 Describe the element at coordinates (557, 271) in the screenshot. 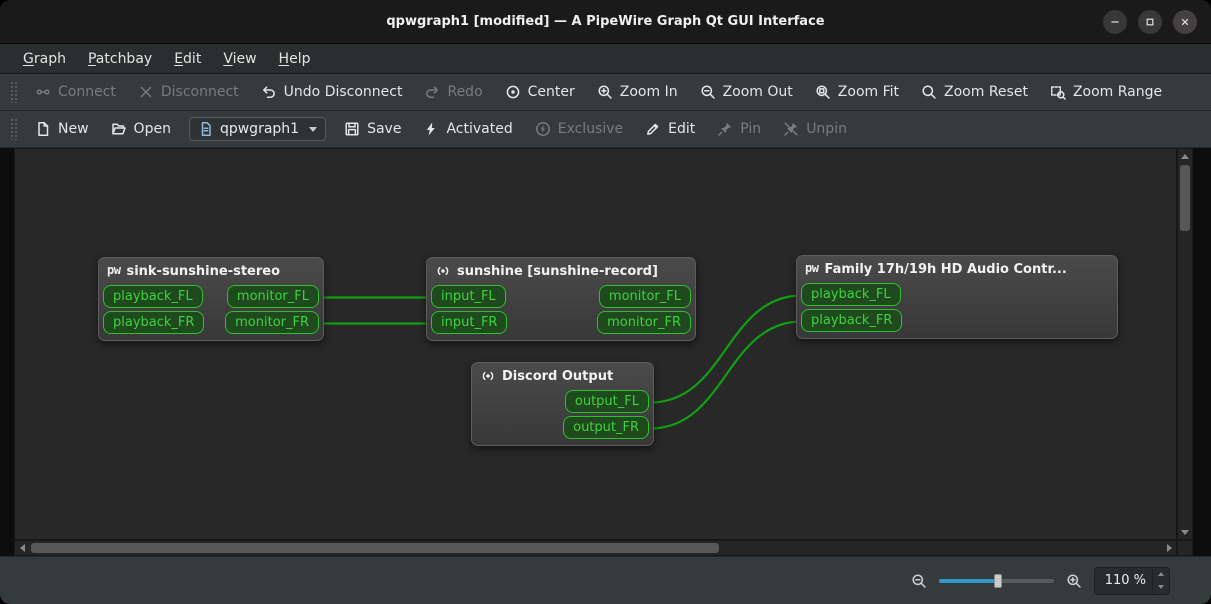

I see `node-title: sunshine [sunshine-record]` at that location.